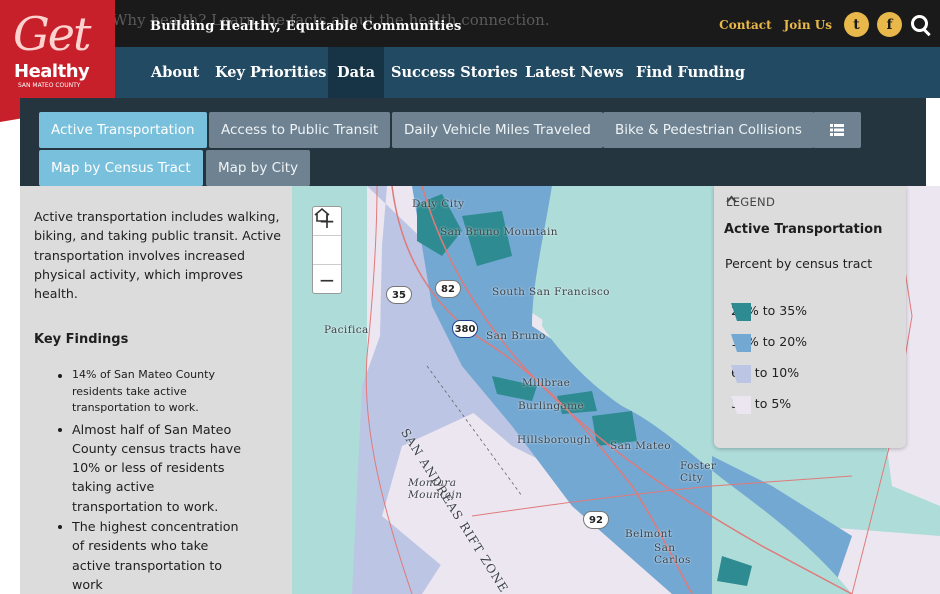  What do you see at coordinates (497, 130) in the screenshot?
I see `tab-daily-vehicle-miles: Daily Vehicle Miles Traveled` at bounding box center [497, 130].